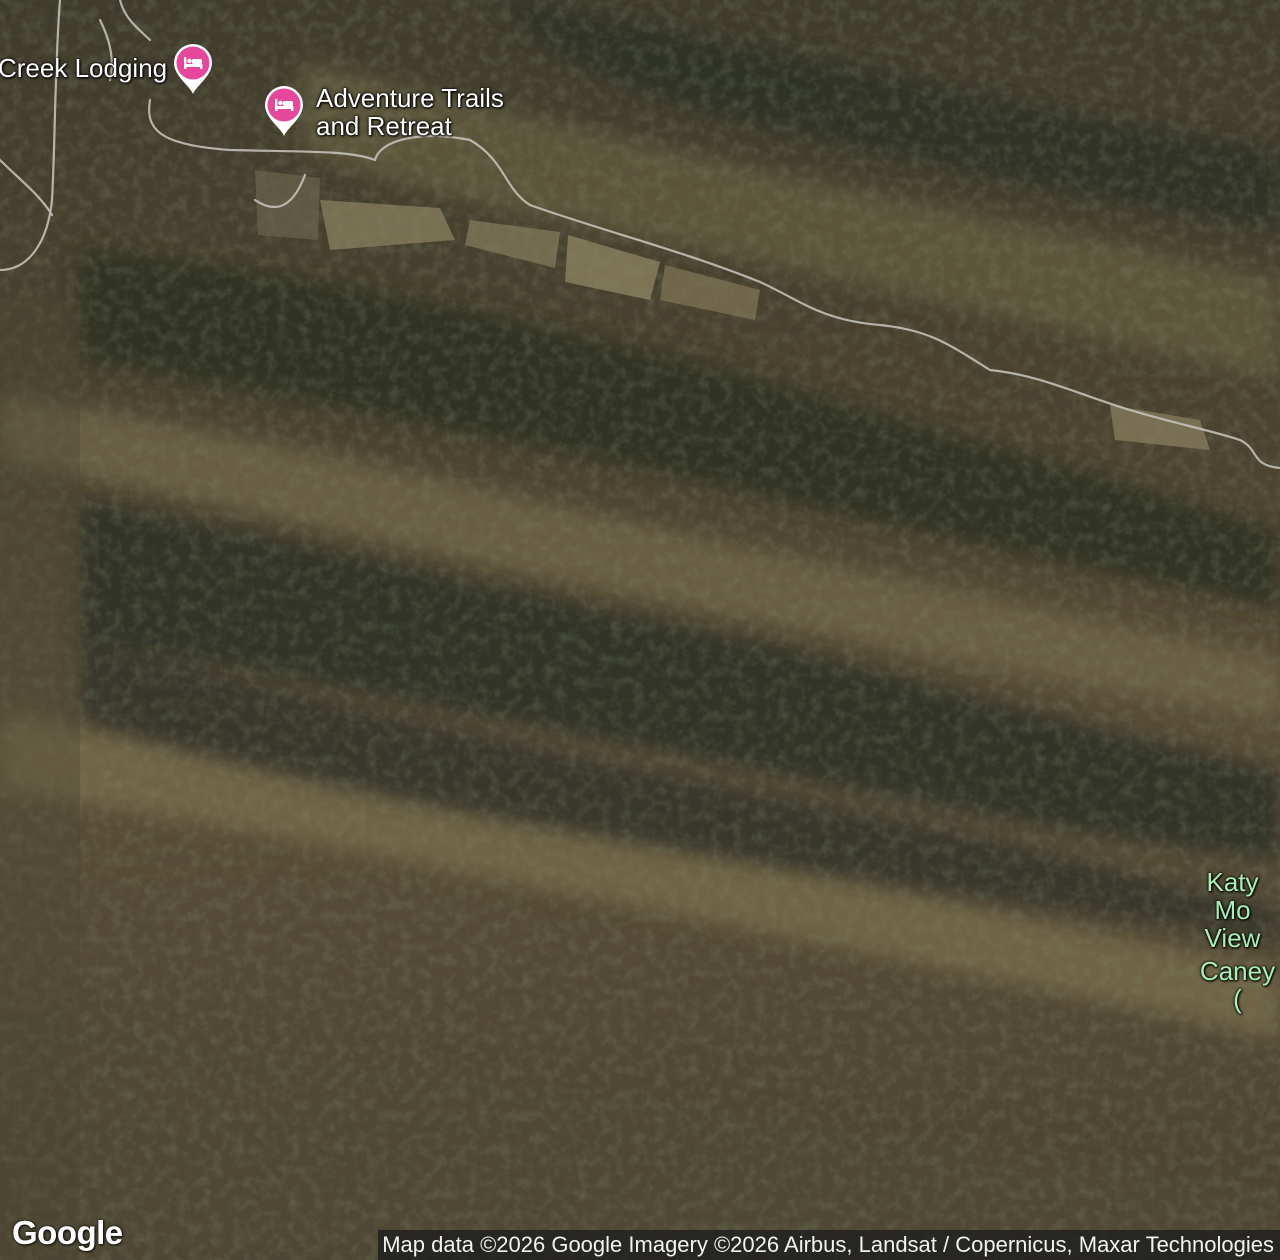  I want to click on poi-creek-lodging: Creek Lodging, so click(108, 68).